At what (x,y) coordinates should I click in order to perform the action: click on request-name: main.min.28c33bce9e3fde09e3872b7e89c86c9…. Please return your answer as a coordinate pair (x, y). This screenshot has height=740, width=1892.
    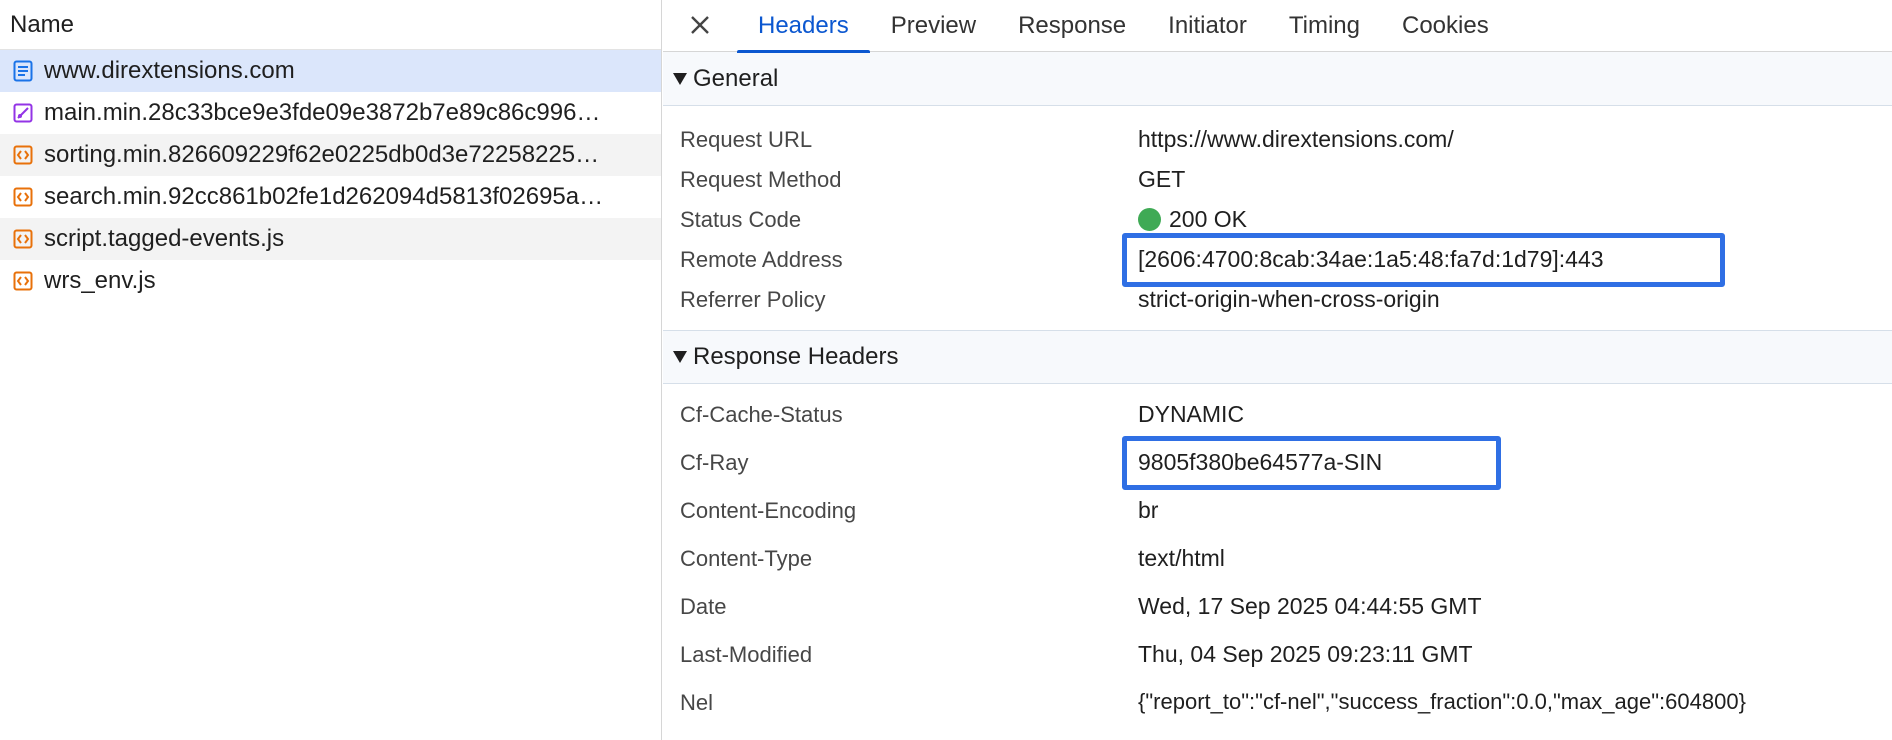
    Looking at the image, I should click on (322, 112).